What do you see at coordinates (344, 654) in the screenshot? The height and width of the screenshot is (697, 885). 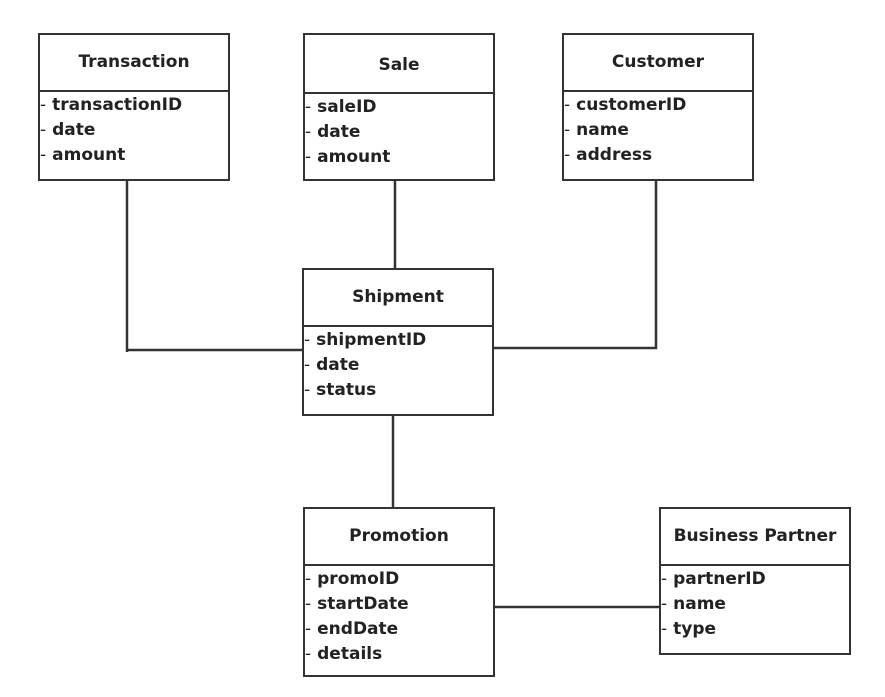 I see `attribute: - details` at bounding box center [344, 654].